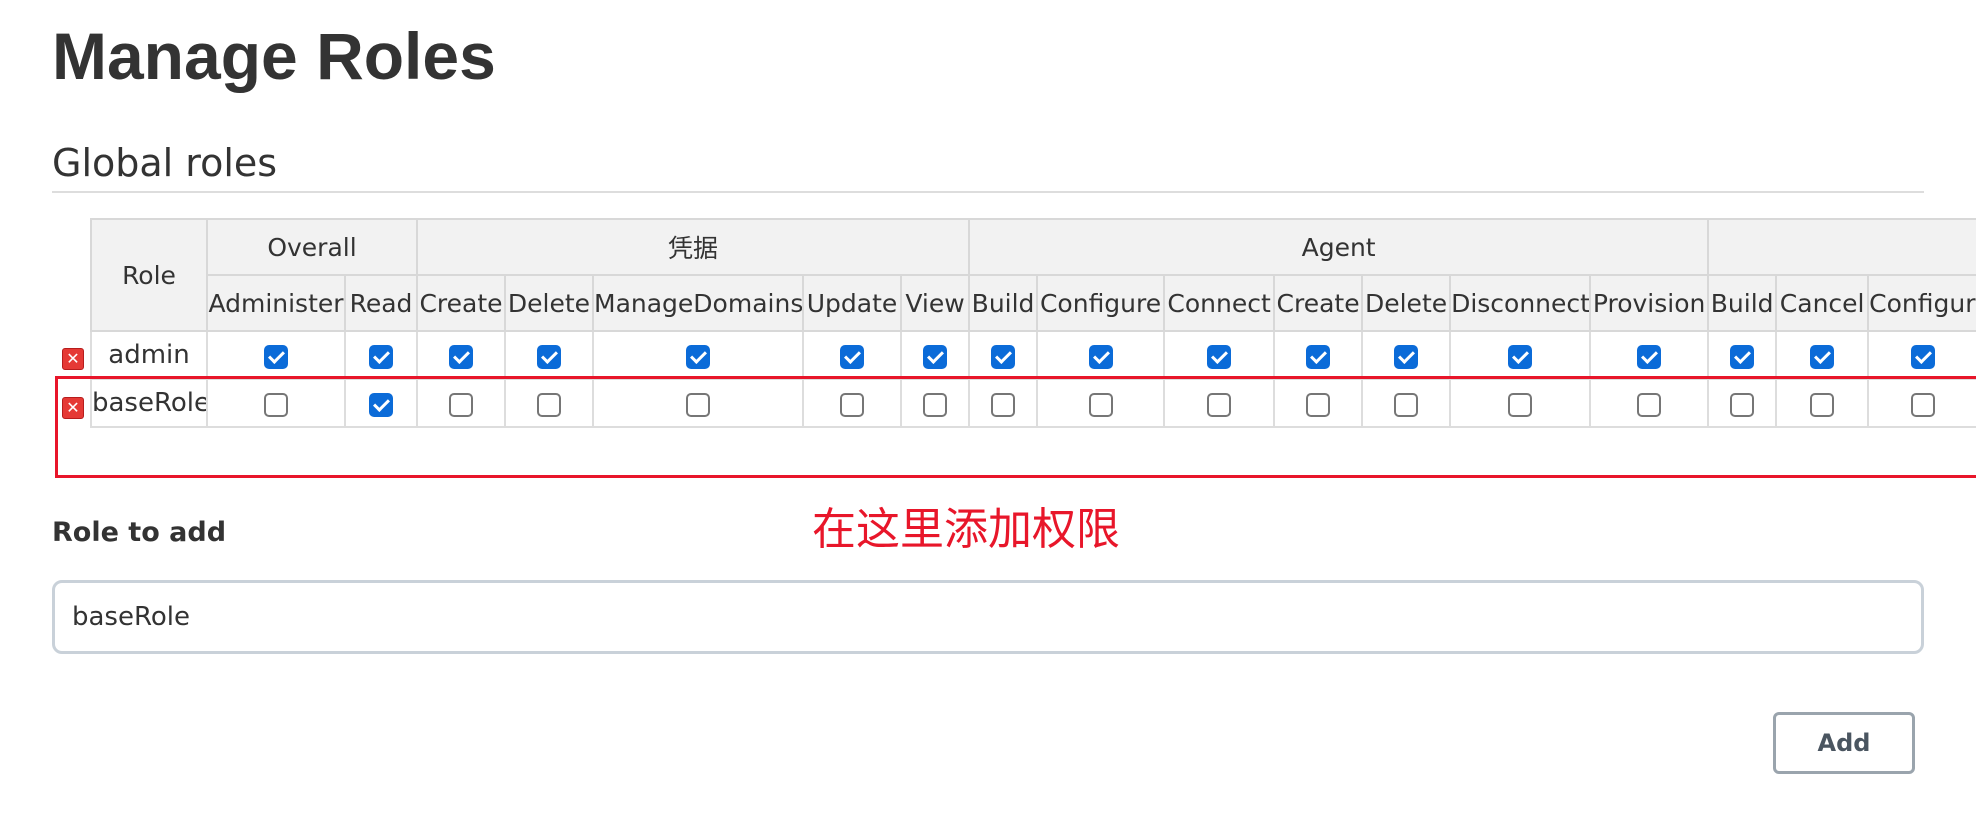  I want to click on permission-header: Administer, so click(276, 303).